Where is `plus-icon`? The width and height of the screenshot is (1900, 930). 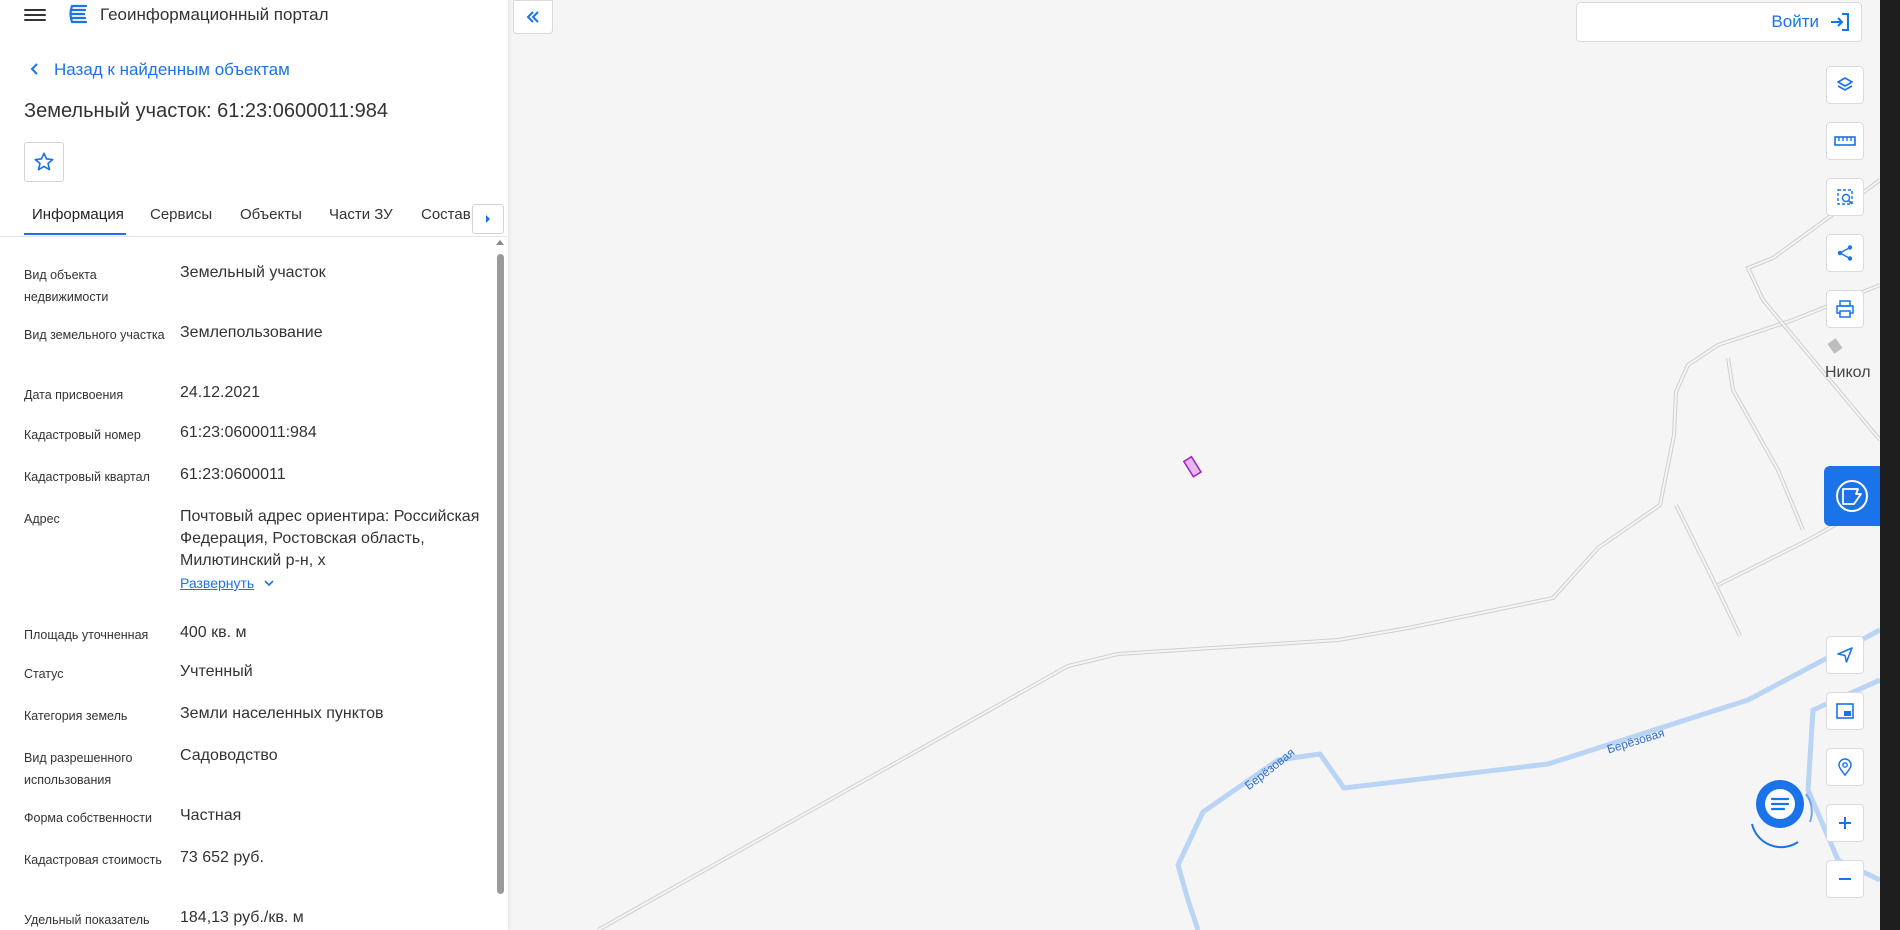 plus-icon is located at coordinates (1845, 823).